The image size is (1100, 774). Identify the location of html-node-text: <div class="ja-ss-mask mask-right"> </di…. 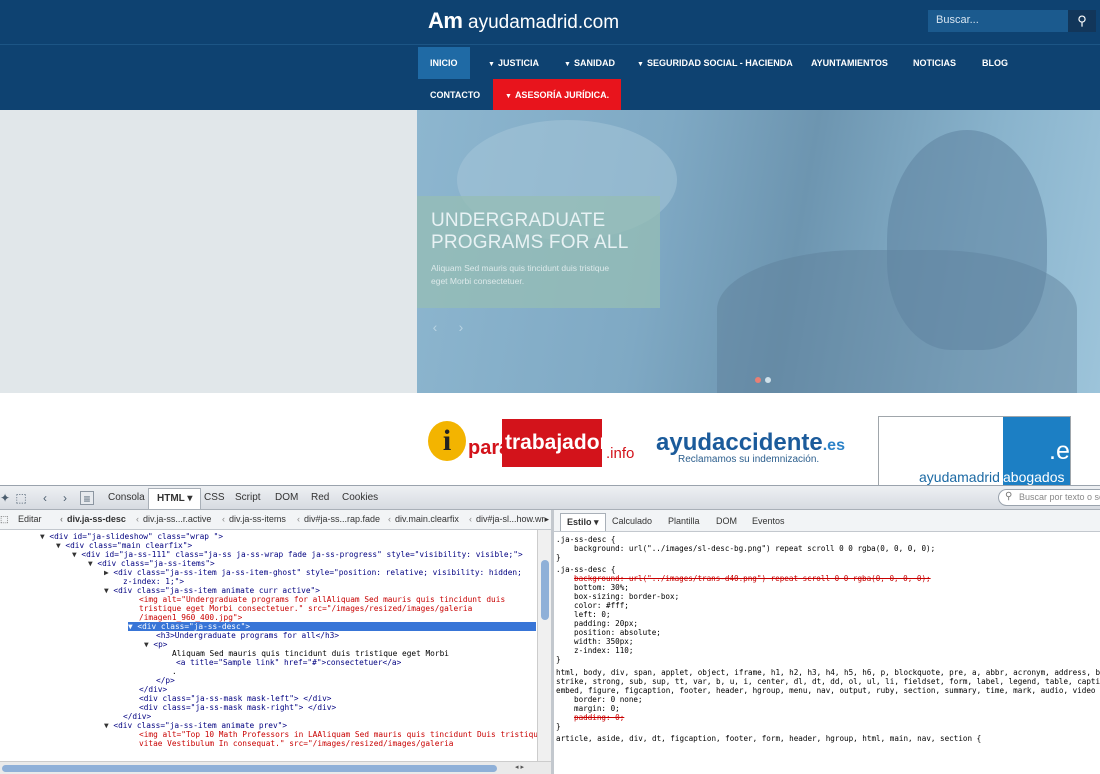
(238, 707).